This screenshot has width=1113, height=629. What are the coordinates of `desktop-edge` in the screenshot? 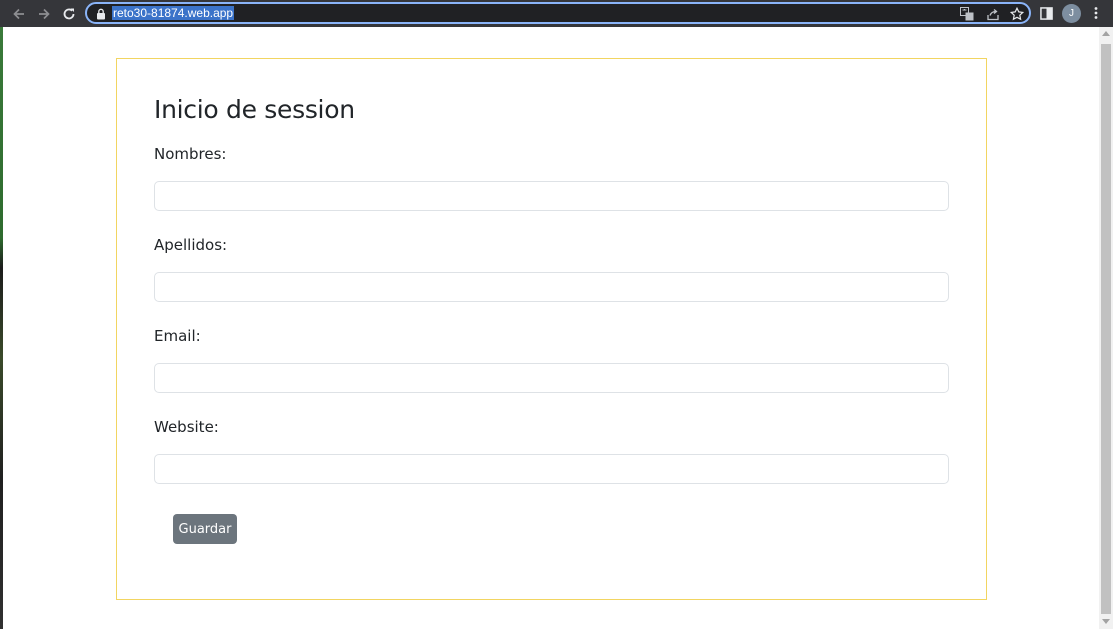 It's located at (1, 328).